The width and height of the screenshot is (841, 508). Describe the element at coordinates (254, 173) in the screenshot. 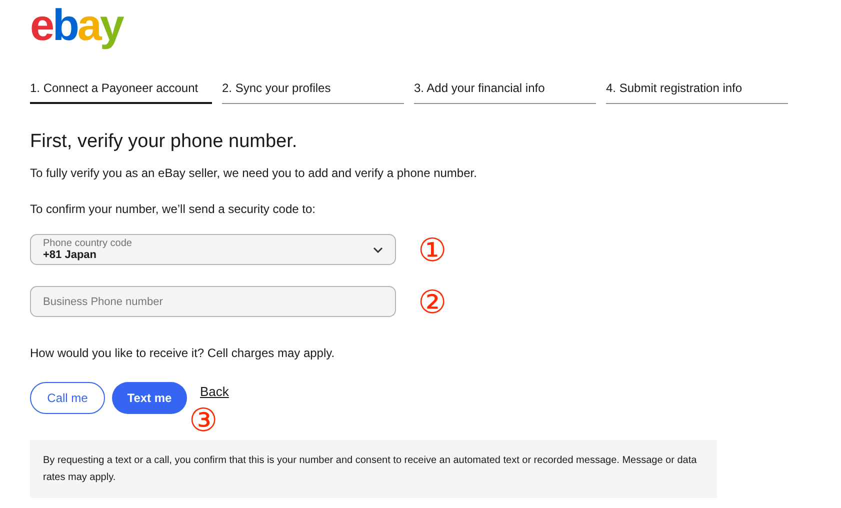

I see `intro-text: To fully verify you as an eBay seller, we need you to add and verify a phone number.` at that location.